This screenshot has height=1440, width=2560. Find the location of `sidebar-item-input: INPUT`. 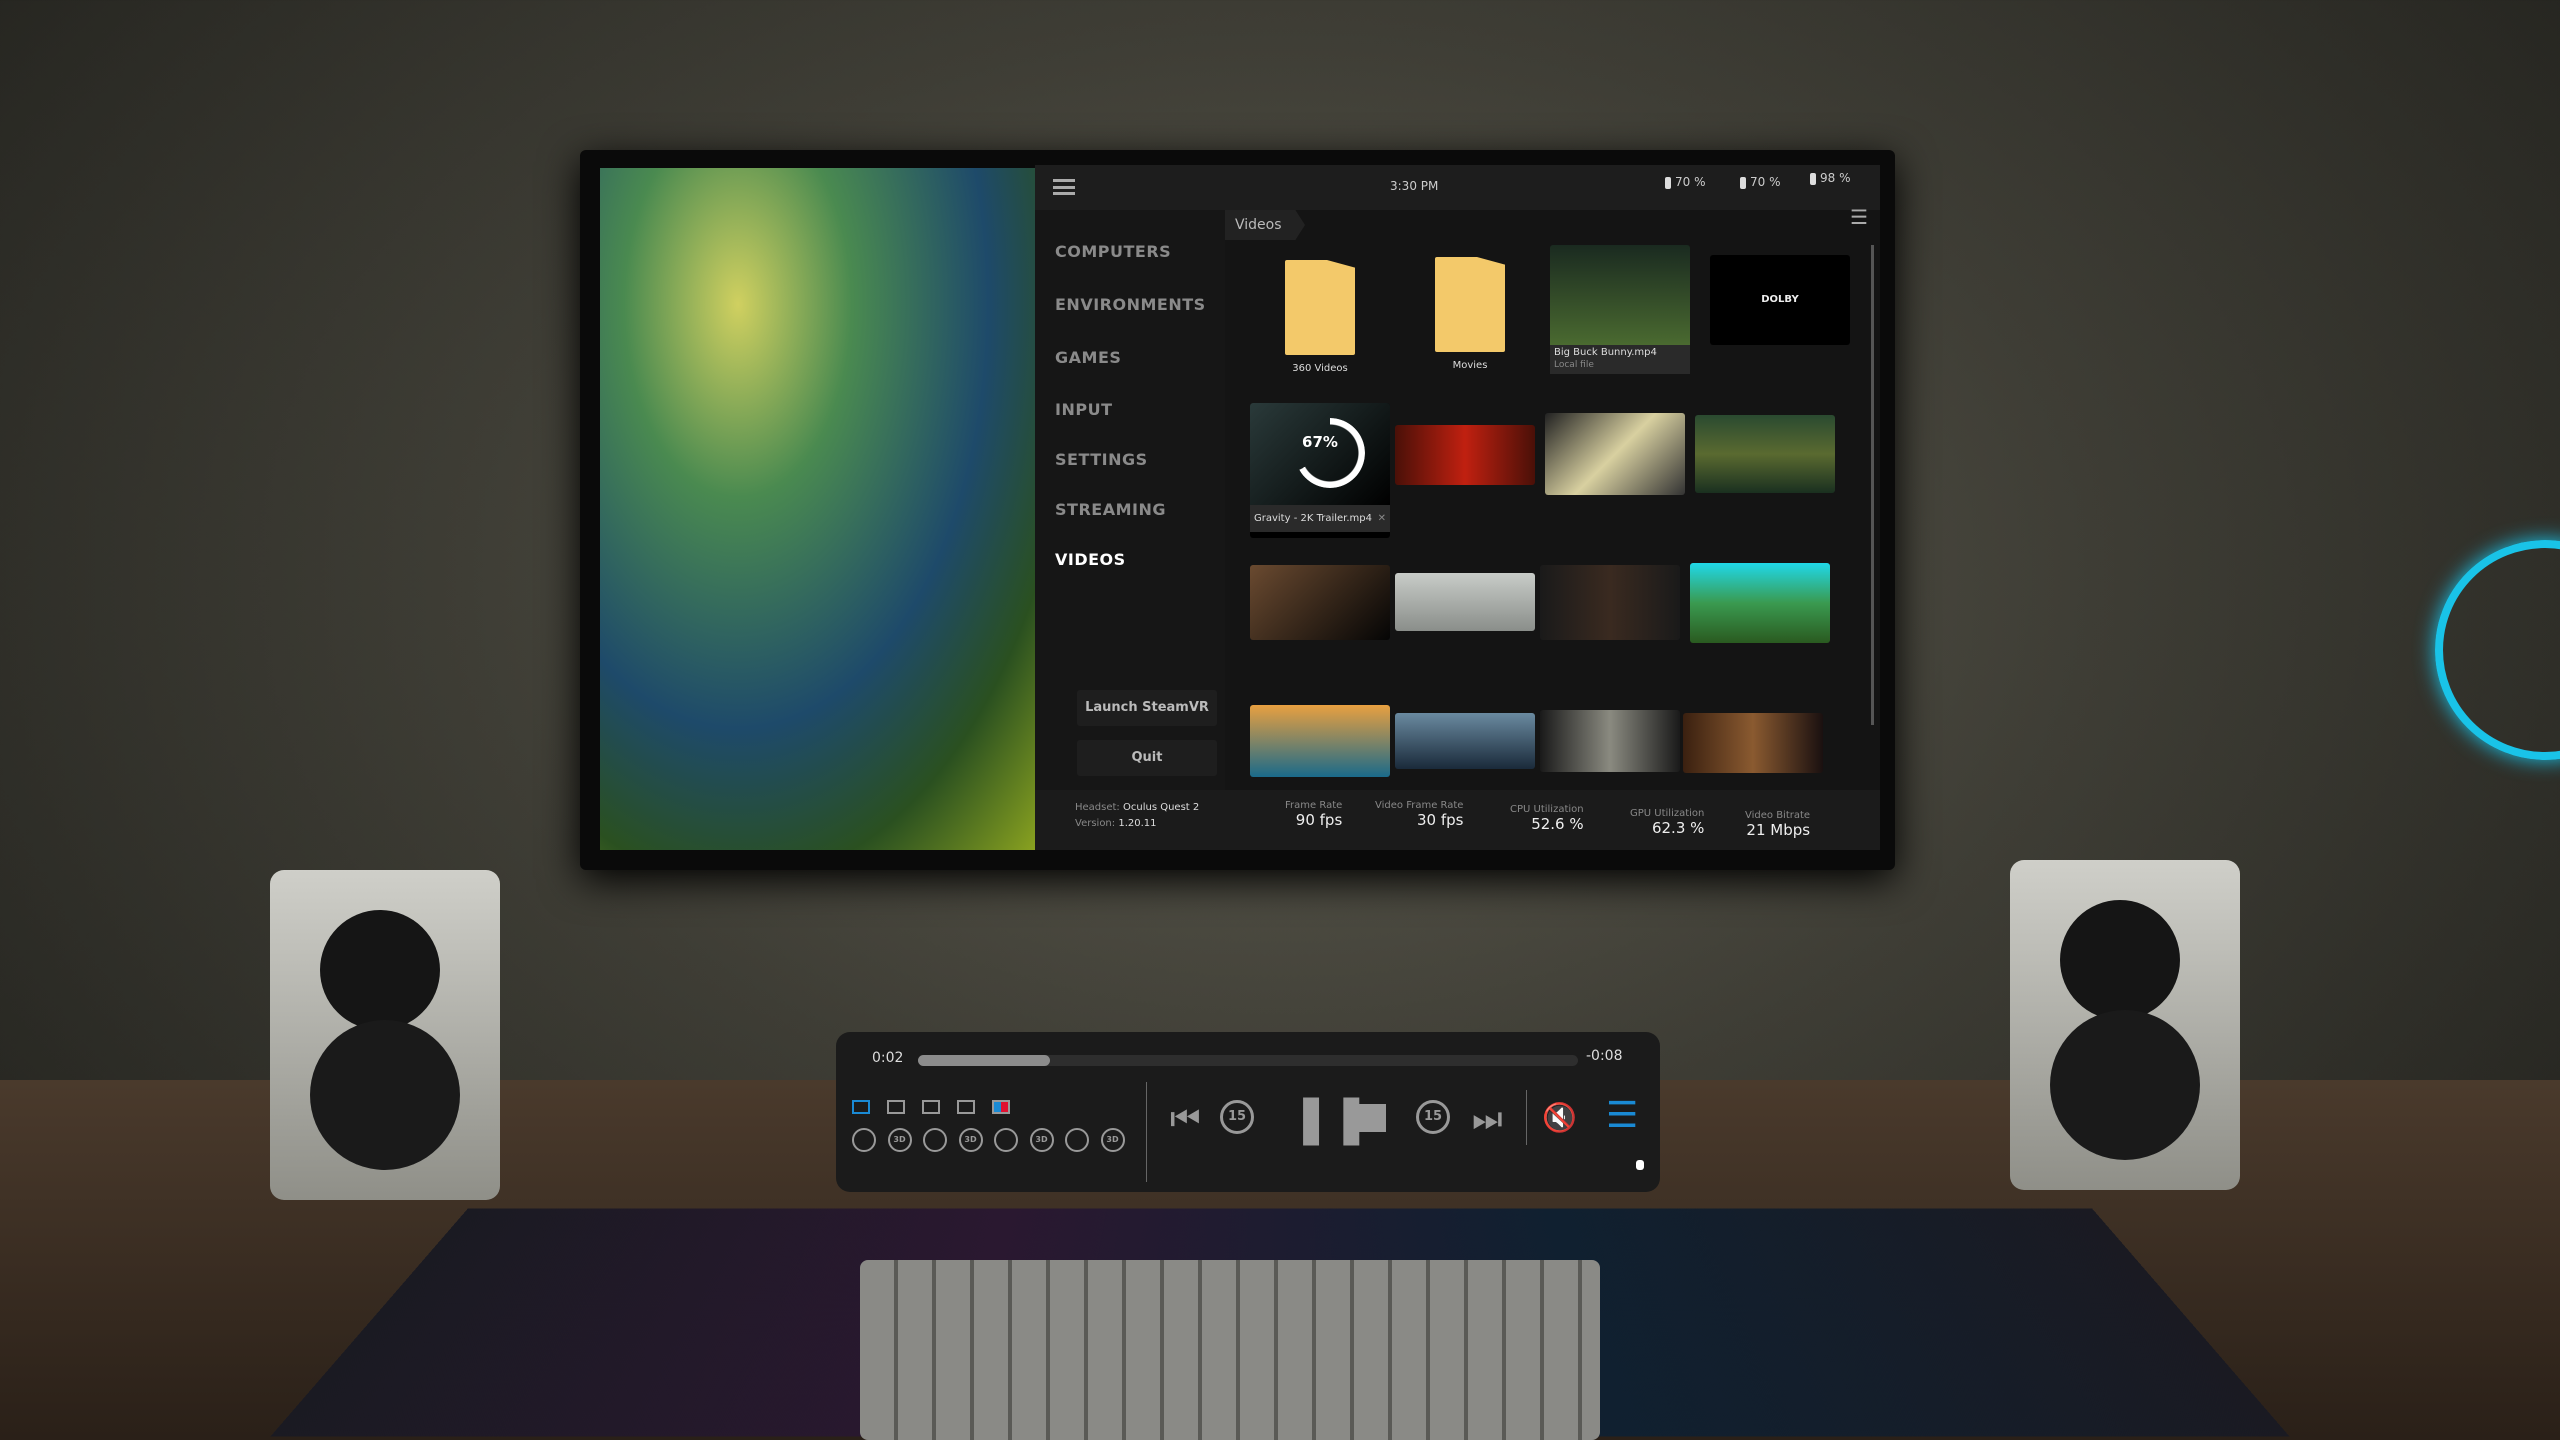

sidebar-item-input: INPUT is located at coordinates (1083, 409).